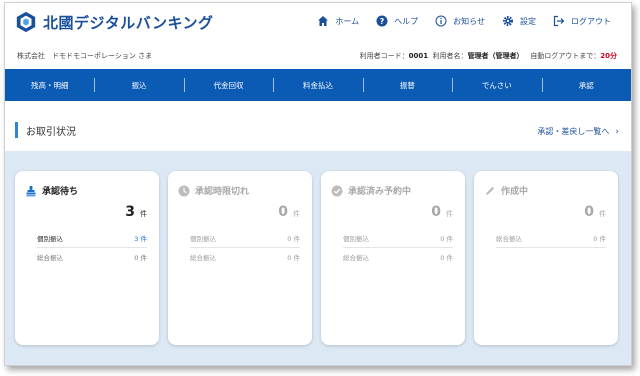 This screenshot has height=376, width=640. I want to click on section-accent-bar, so click(16, 130).